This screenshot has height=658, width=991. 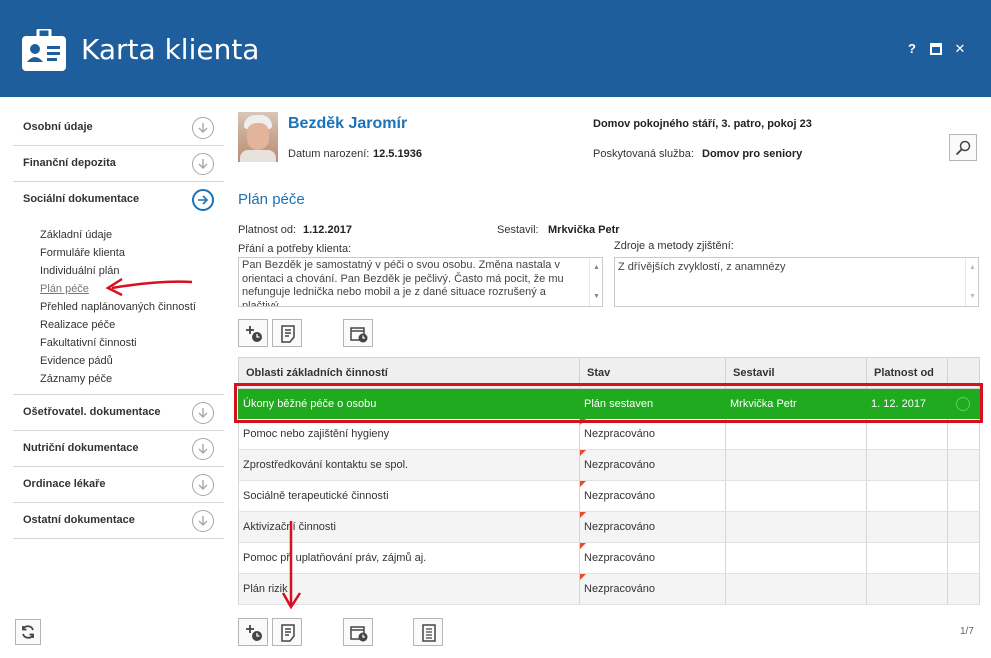 I want to click on service-label: Poskytovaná služba:, so click(x=643, y=154).